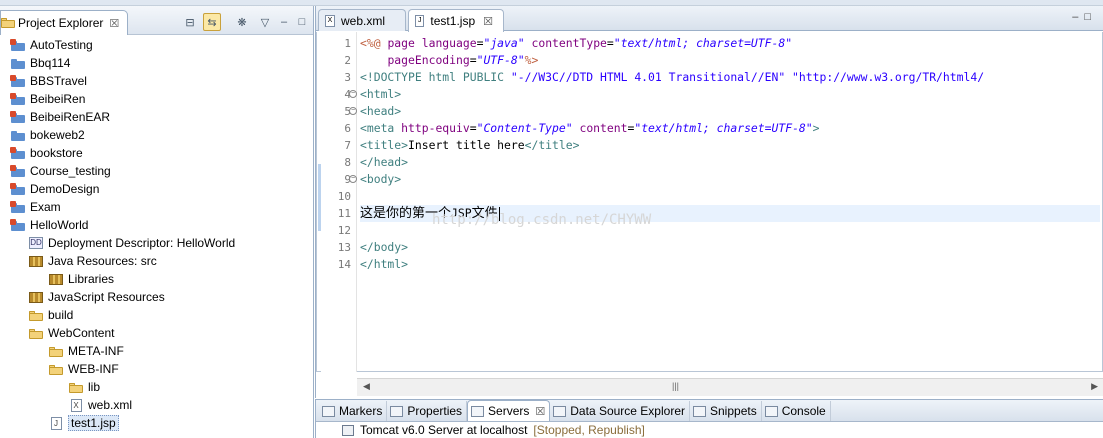 The height and width of the screenshot is (438, 1103). I want to click on code-token: "java", so click(504, 43).